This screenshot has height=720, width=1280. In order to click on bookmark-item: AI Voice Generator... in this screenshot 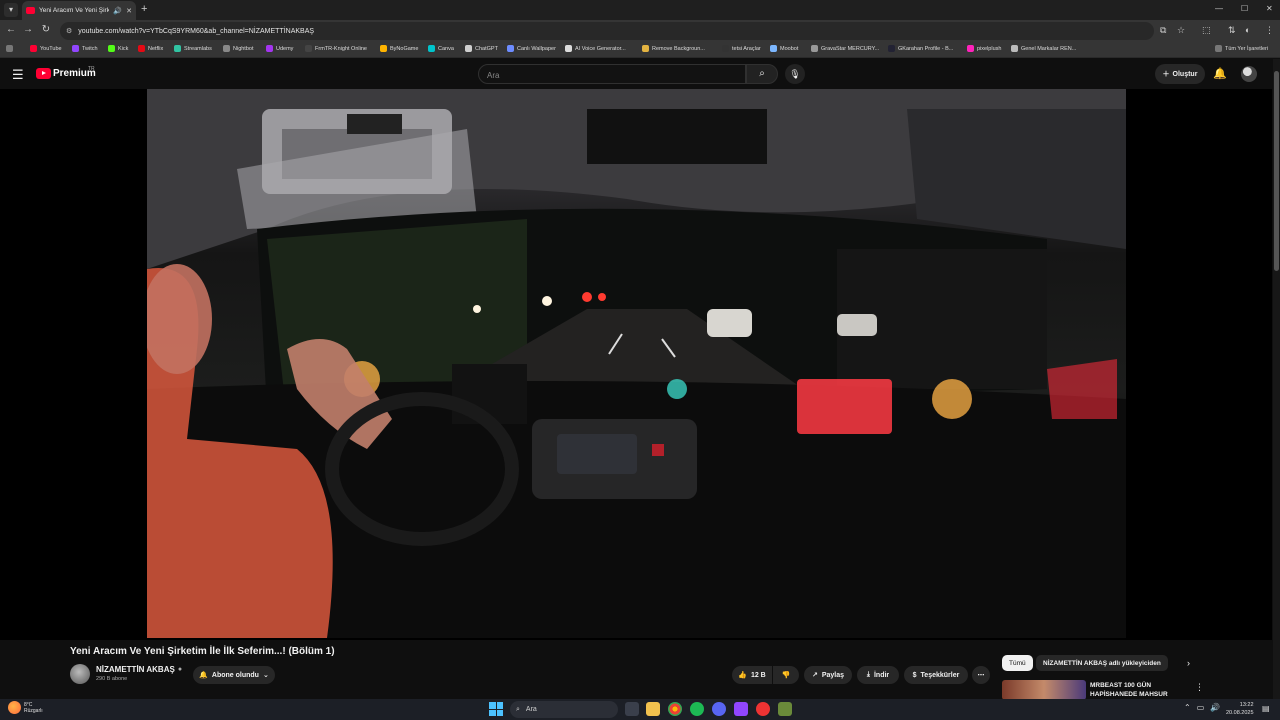, I will do `click(595, 48)`.